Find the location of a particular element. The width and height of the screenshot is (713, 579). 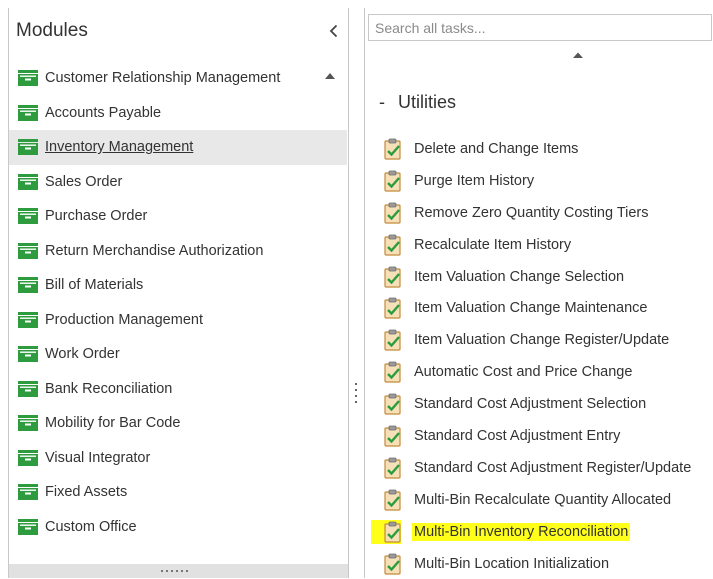

module-item: Accounts Payable is located at coordinates (178, 113).